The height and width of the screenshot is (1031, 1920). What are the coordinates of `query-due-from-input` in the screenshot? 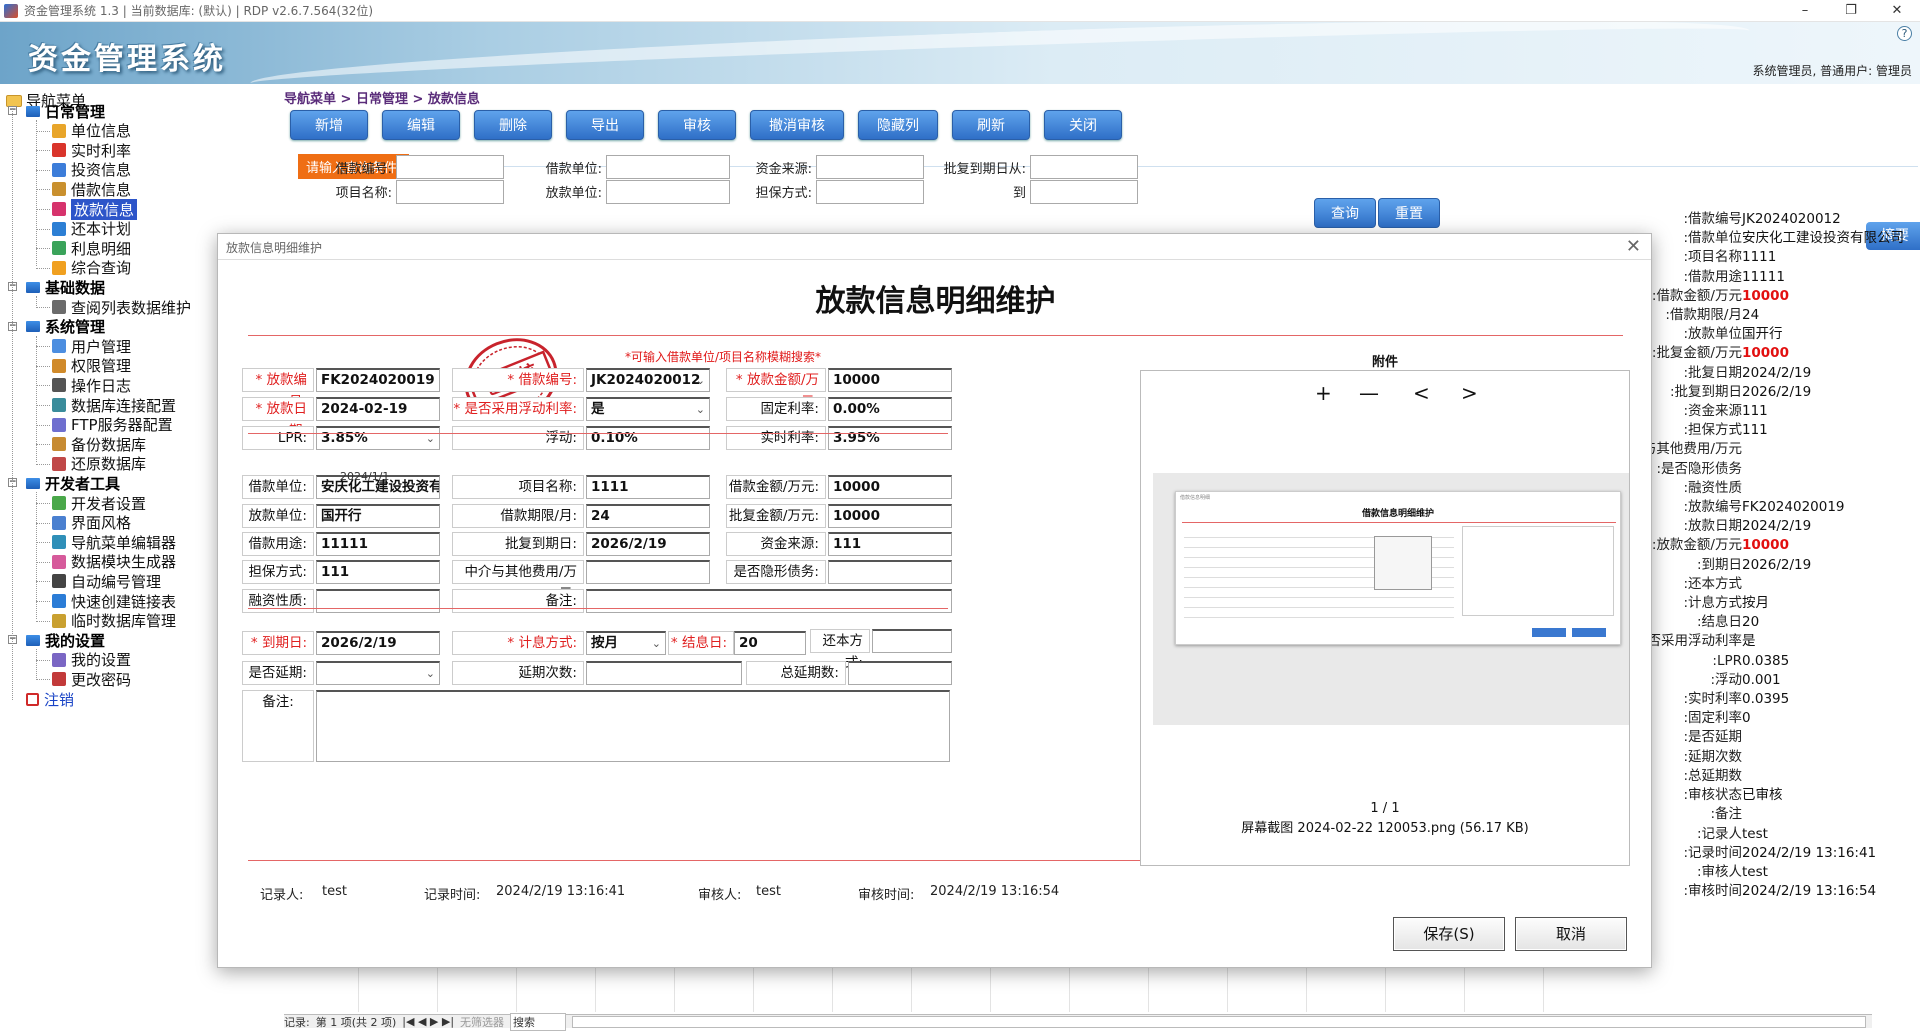 It's located at (1084, 167).